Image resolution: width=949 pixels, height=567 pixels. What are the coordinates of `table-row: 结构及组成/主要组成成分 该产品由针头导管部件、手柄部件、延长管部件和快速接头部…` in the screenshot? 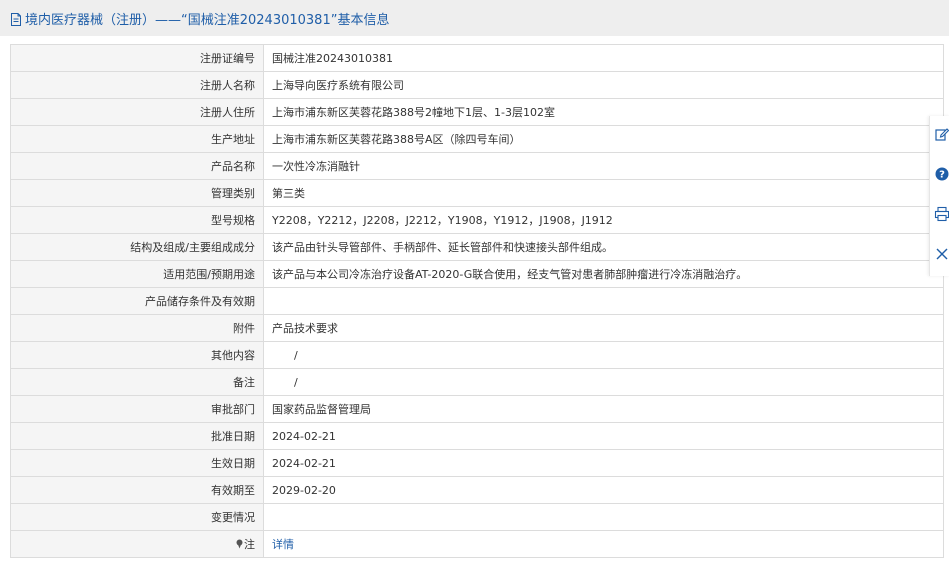 It's located at (477, 247).